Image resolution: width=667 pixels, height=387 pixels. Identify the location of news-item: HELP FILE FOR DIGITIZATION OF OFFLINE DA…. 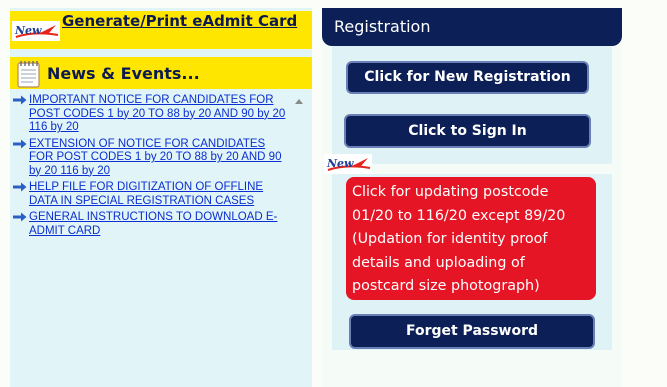
(151, 194).